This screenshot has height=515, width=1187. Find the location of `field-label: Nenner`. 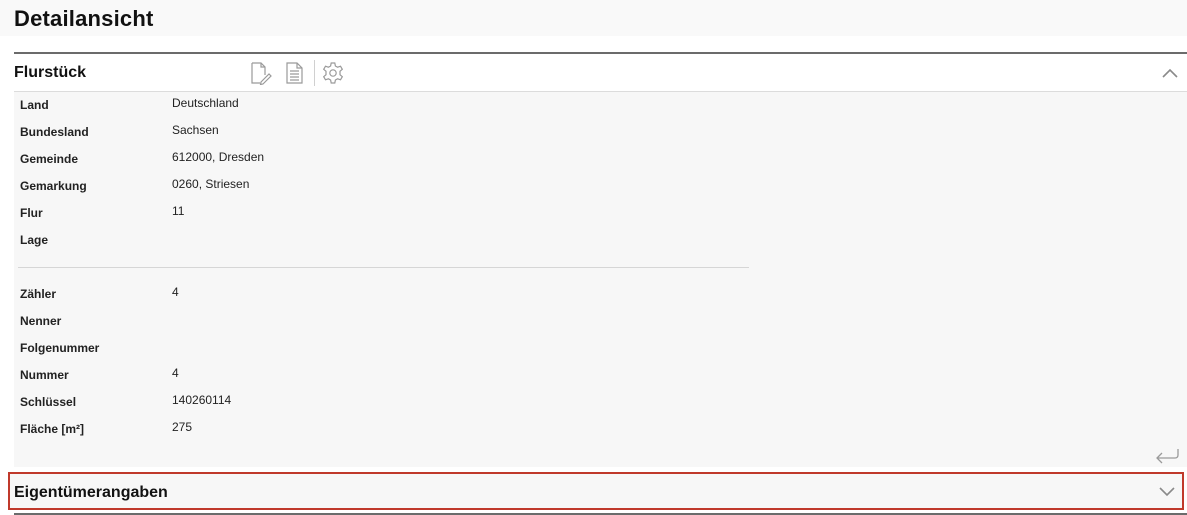

field-label: Nenner is located at coordinates (41, 321).